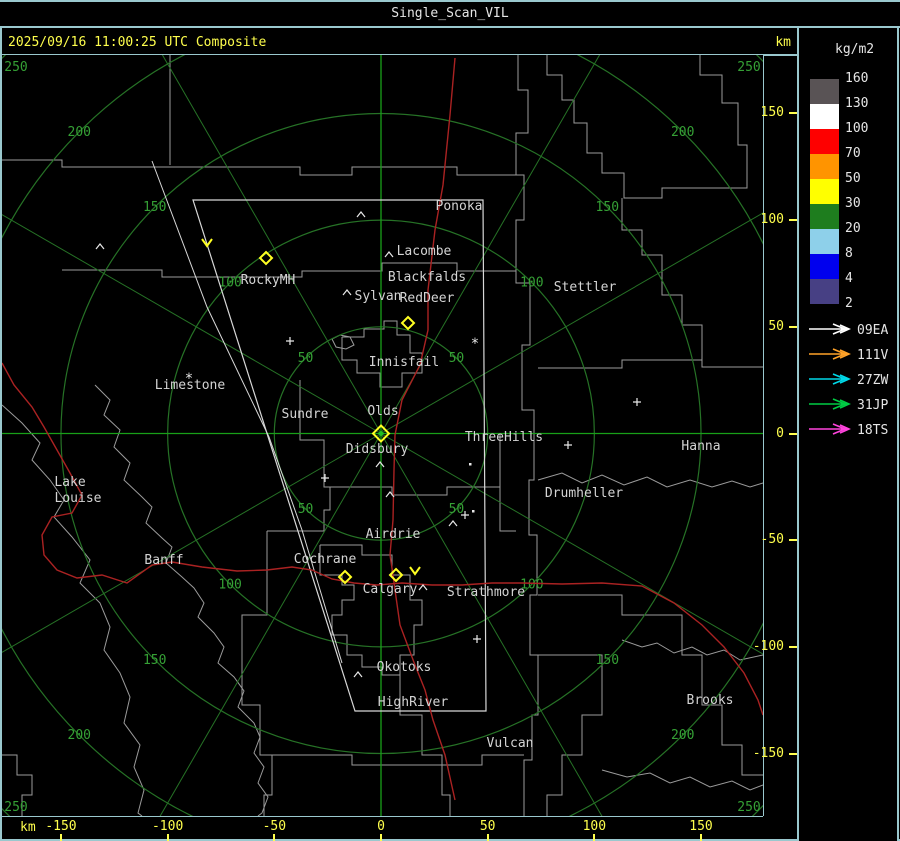 This screenshot has height=841, width=900. Describe the element at coordinates (700, 446) in the screenshot. I see `city-label: Hanna` at that location.